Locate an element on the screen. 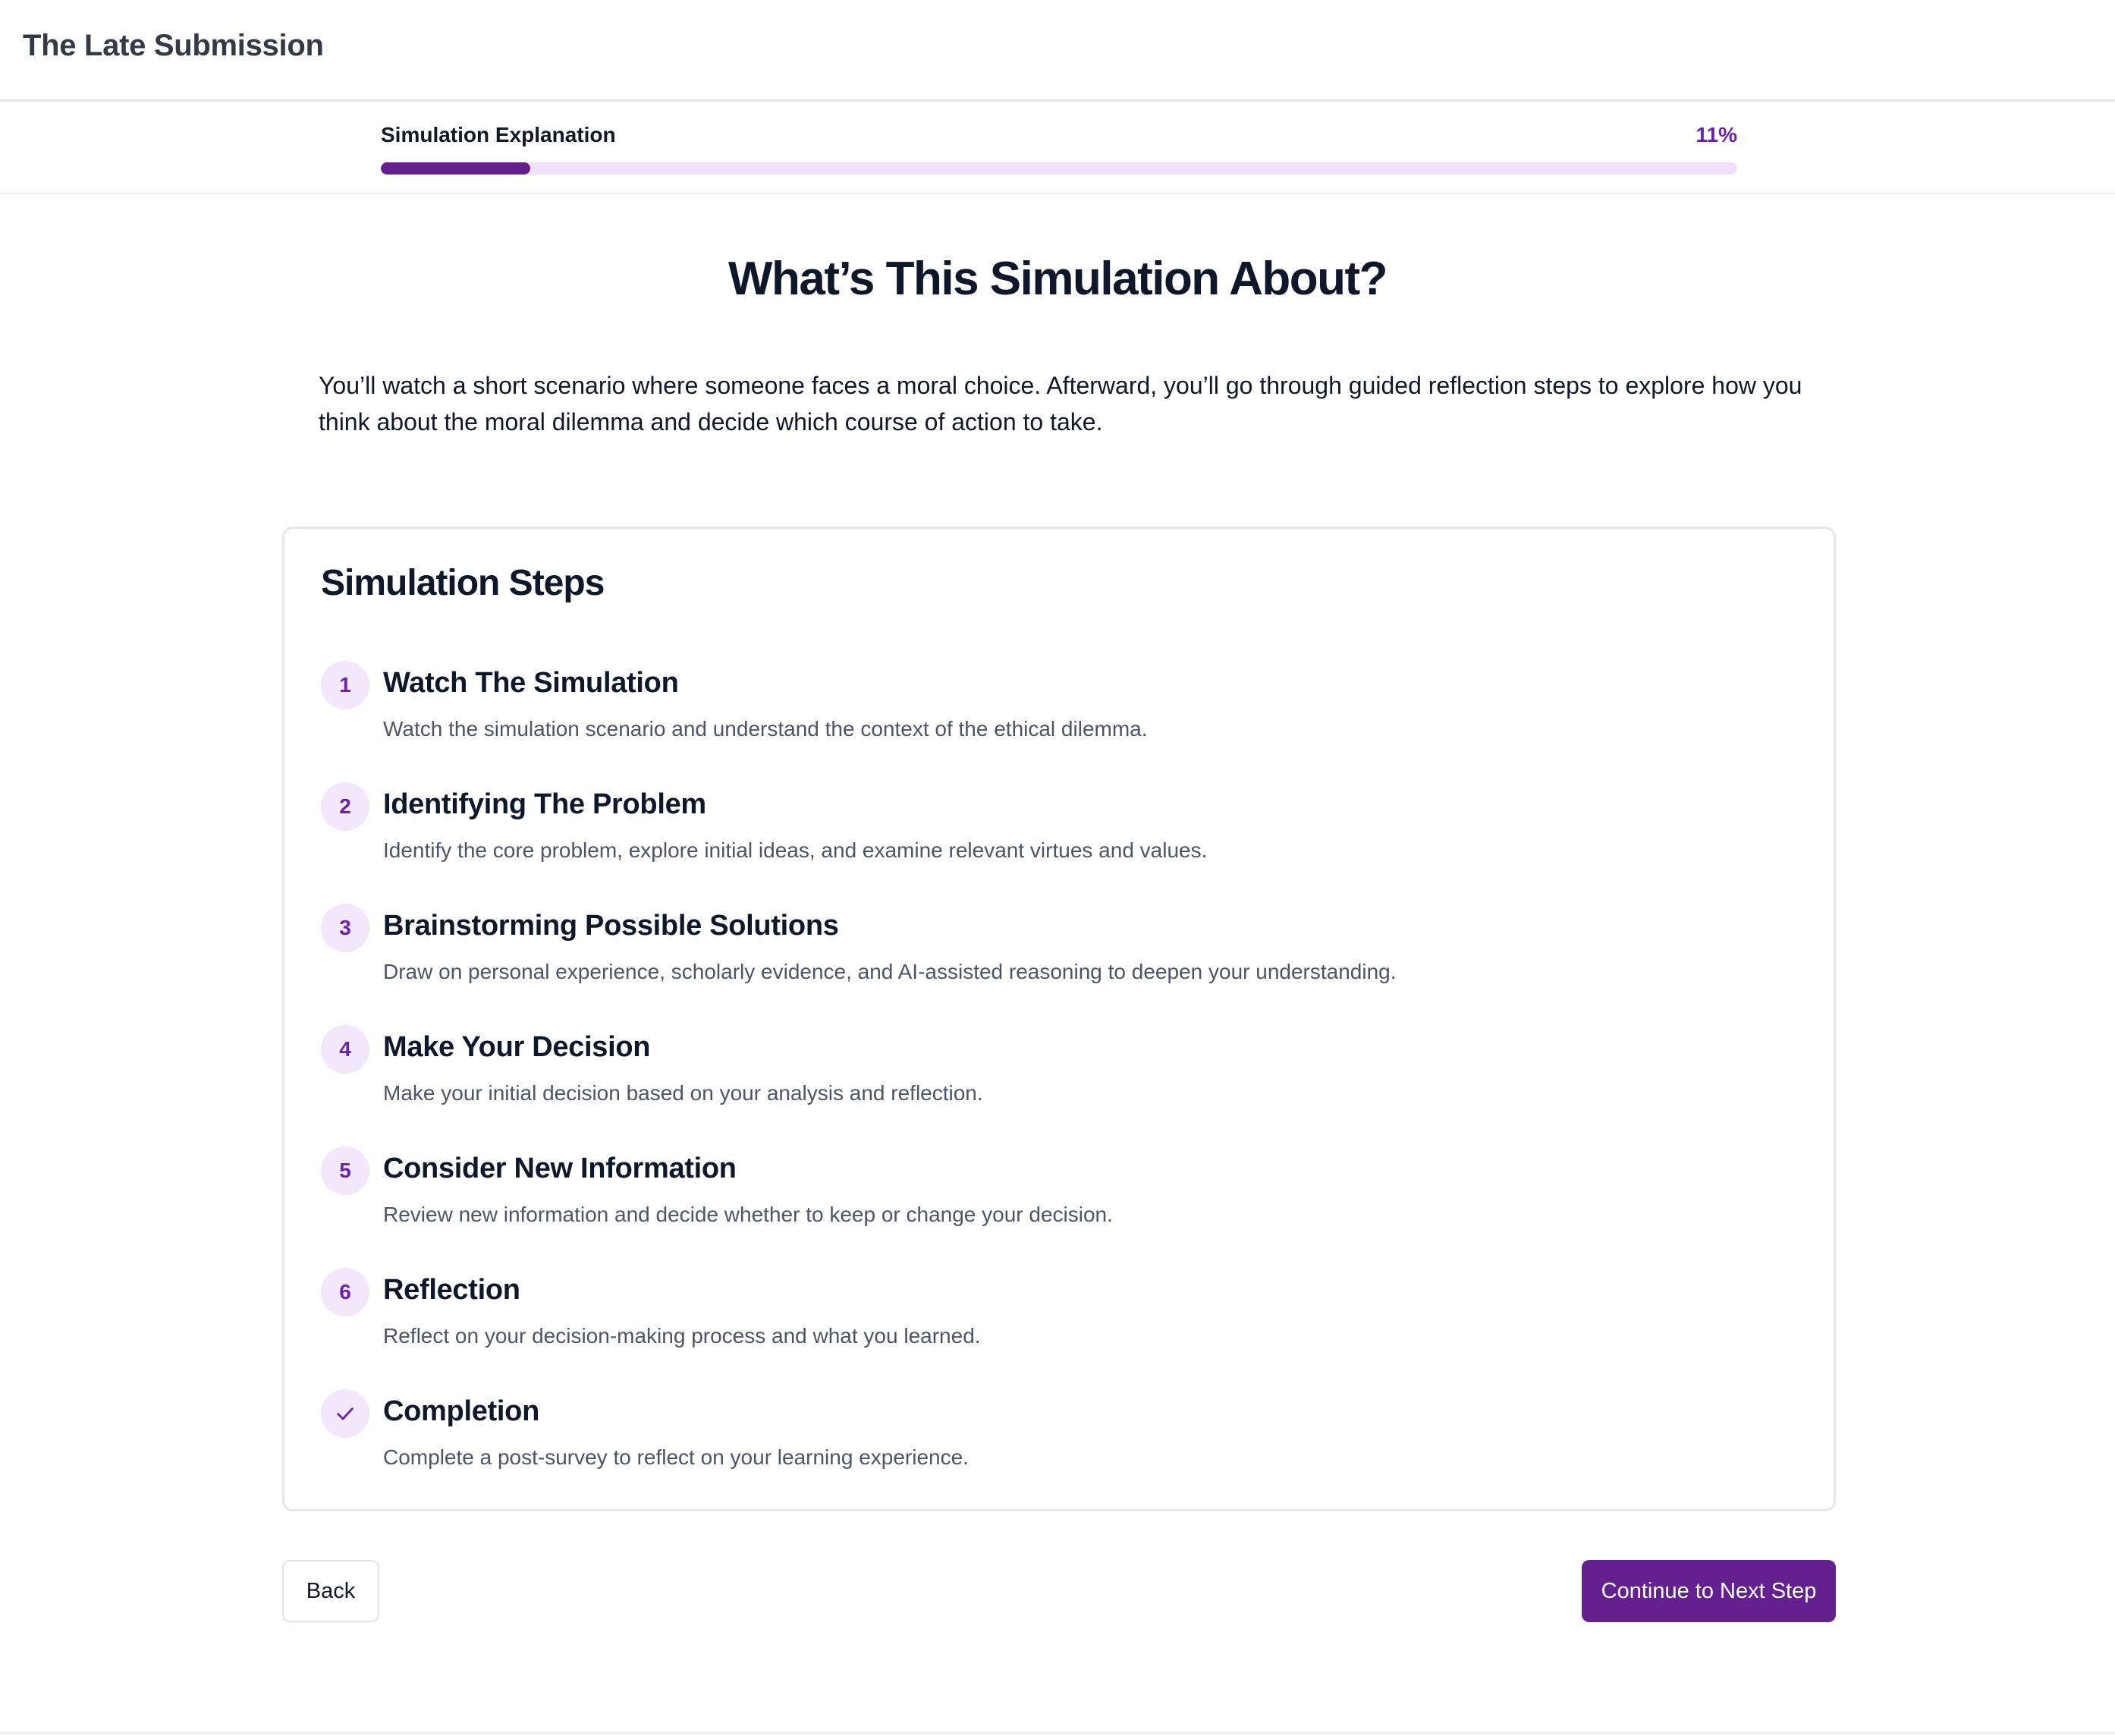 This screenshot has width=2115, height=1736. step-title: Brainstorming Possible Solutions is located at coordinates (611, 926).